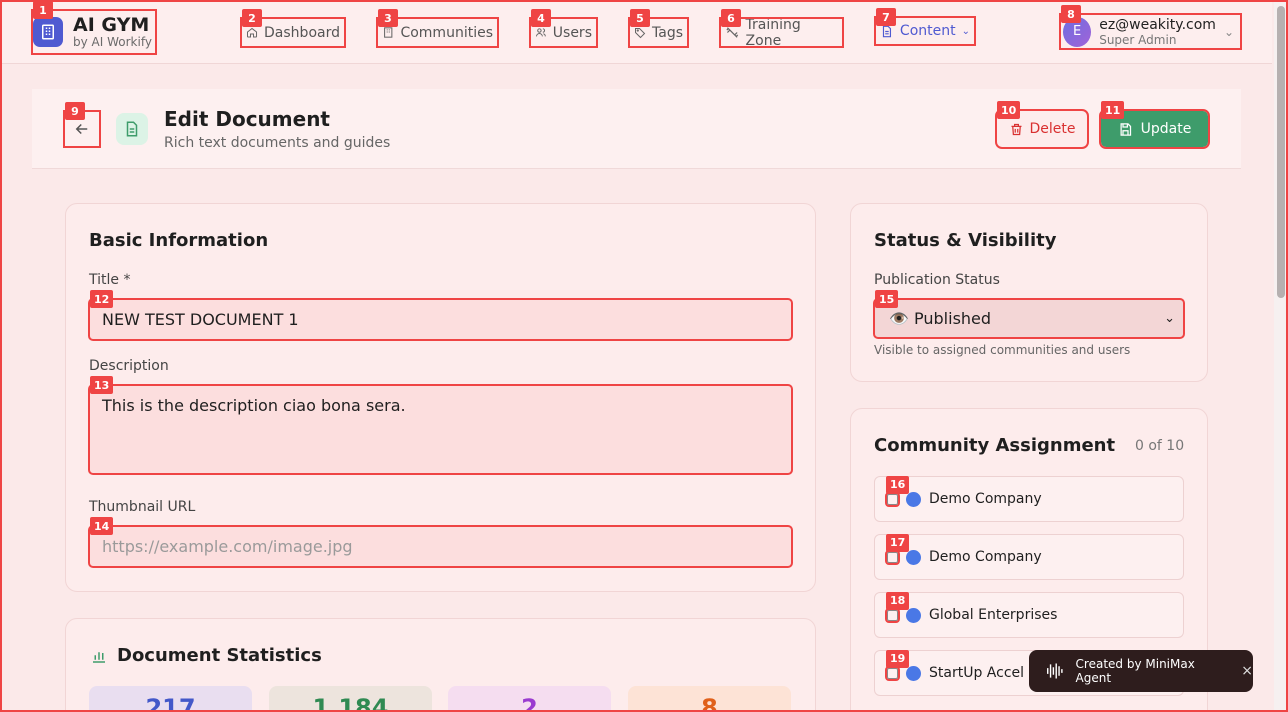  What do you see at coordinates (1281, 152) in the screenshot?
I see `scrollbar-thumb` at bounding box center [1281, 152].